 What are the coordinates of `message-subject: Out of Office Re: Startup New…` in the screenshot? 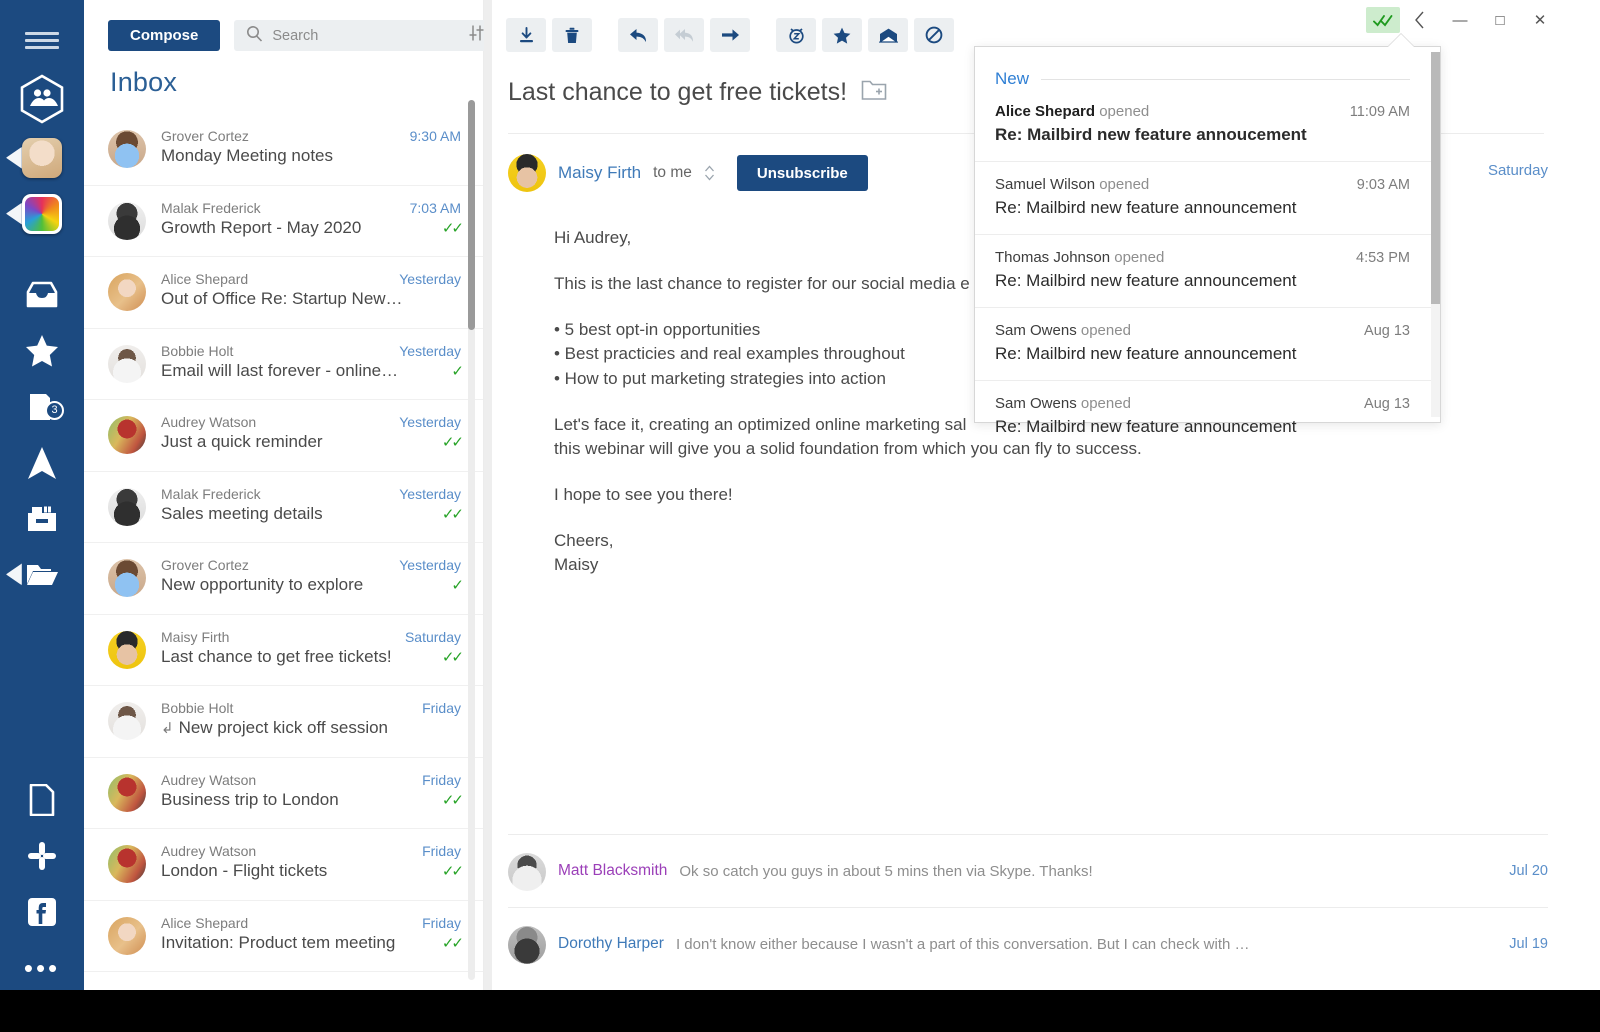 It's located at (282, 298).